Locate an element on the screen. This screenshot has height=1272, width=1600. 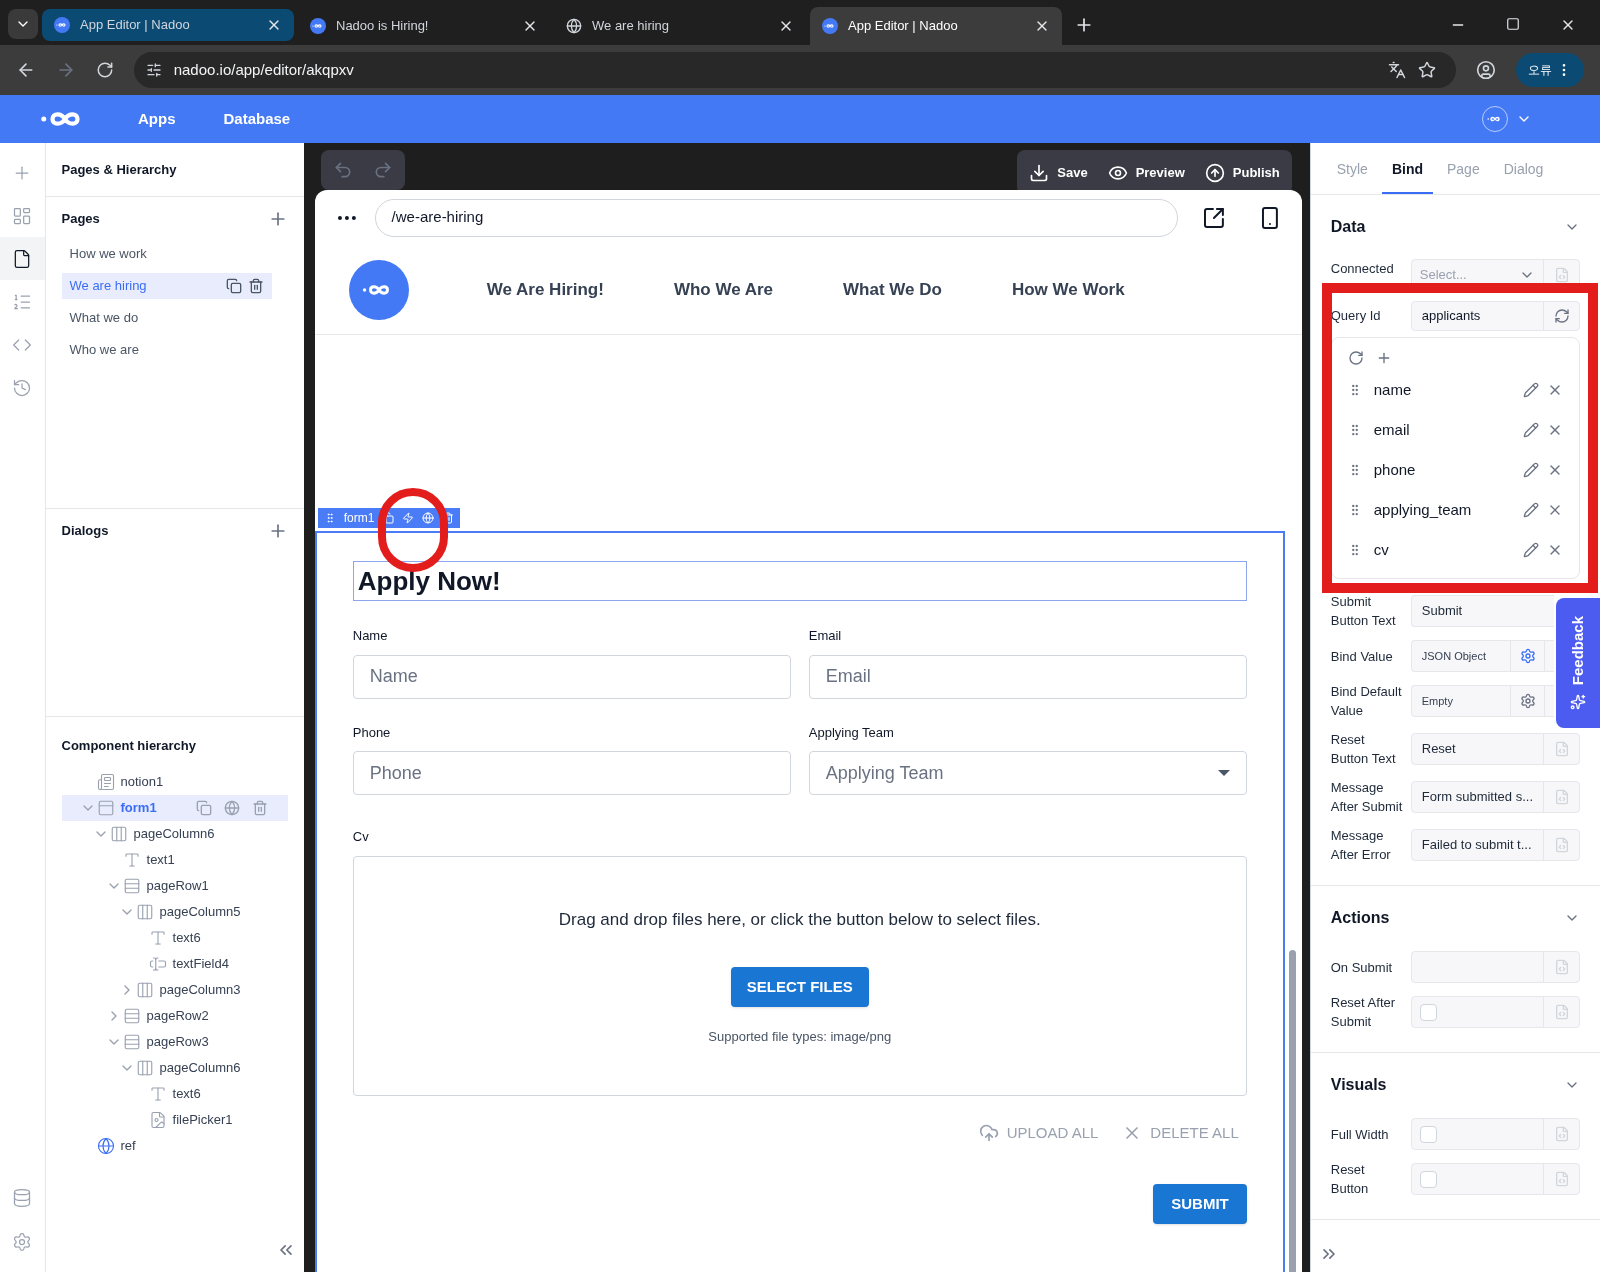
form-title: Apply Now! is located at coordinates (799, 581).